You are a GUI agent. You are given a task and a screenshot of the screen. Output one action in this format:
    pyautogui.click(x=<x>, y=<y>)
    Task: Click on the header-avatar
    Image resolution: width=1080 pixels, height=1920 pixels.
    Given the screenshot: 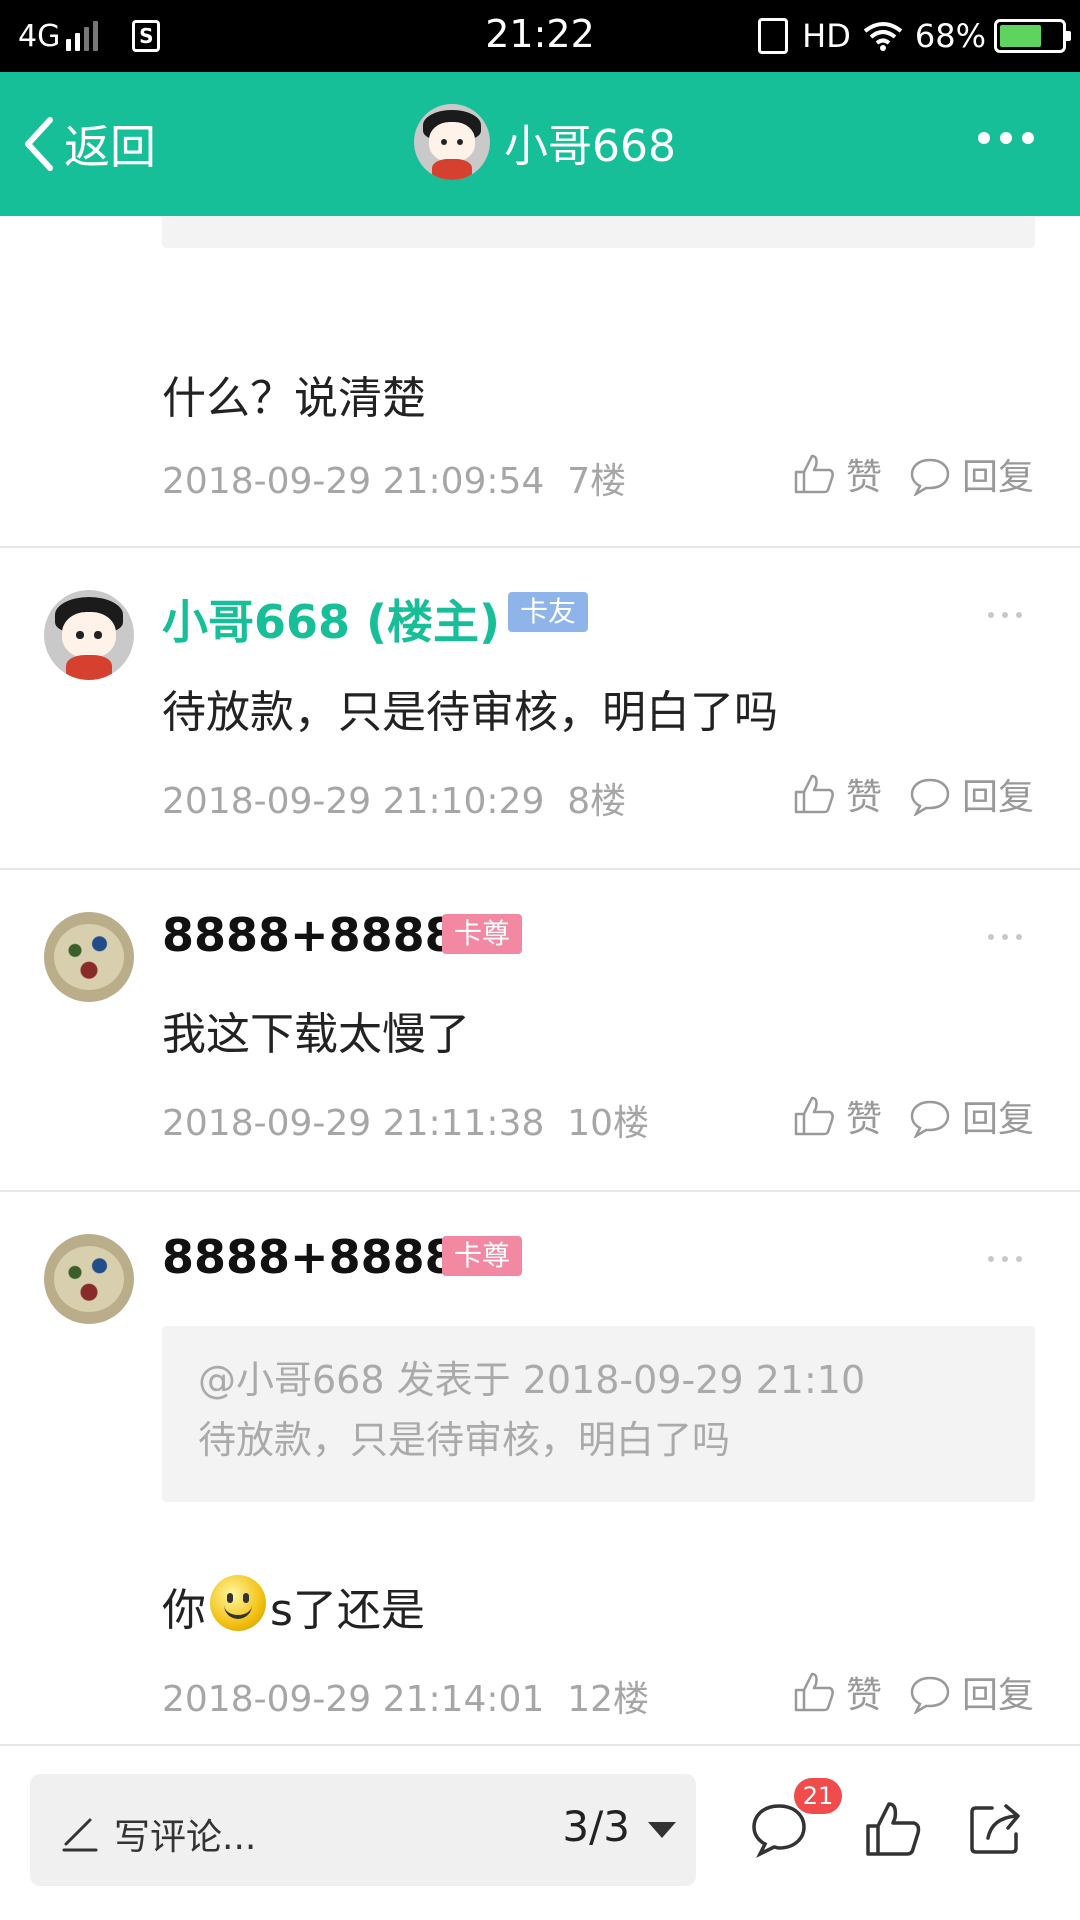 What is the action you would take?
    pyautogui.click(x=452, y=142)
    